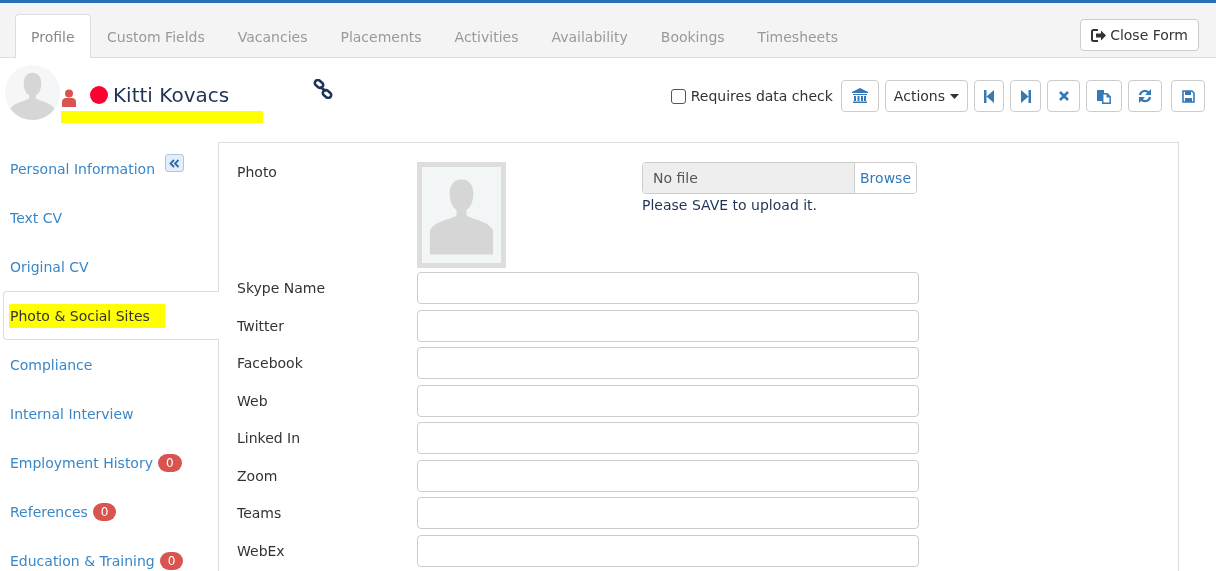 This screenshot has width=1216, height=571. What do you see at coordinates (258, 475) in the screenshot?
I see `field-label: Zoom` at bounding box center [258, 475].